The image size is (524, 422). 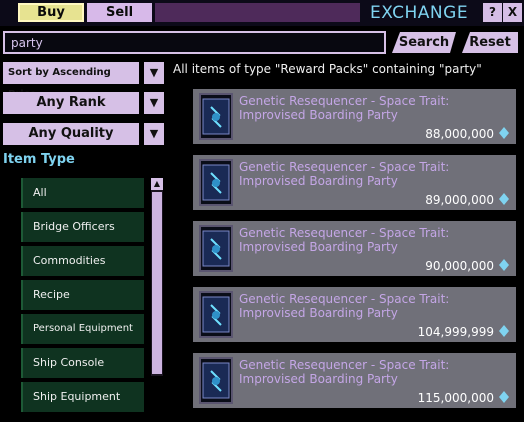 I want to click on rank-dropdown: Any Rank, so click(x=71, y=103).